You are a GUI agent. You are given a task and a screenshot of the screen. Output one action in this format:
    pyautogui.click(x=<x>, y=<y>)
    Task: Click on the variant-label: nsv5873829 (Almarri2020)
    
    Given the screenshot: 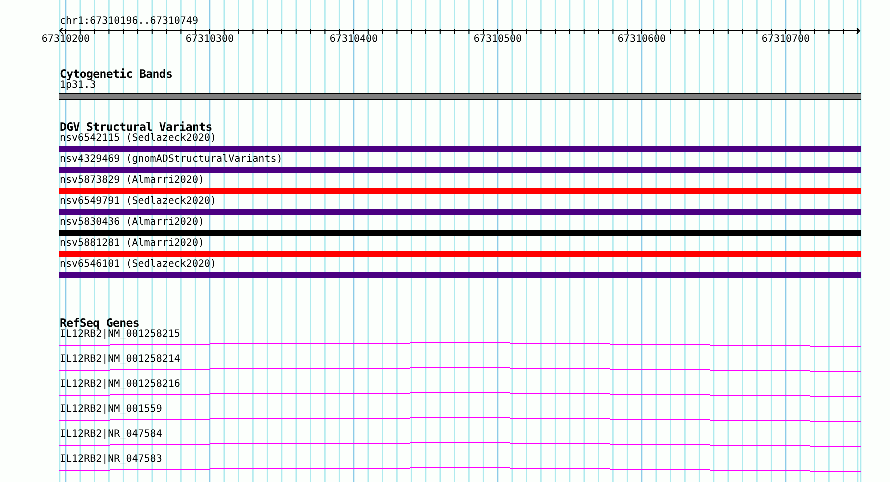 What is the action you would take?
    pyautogui.click(x=132, y=181)
    